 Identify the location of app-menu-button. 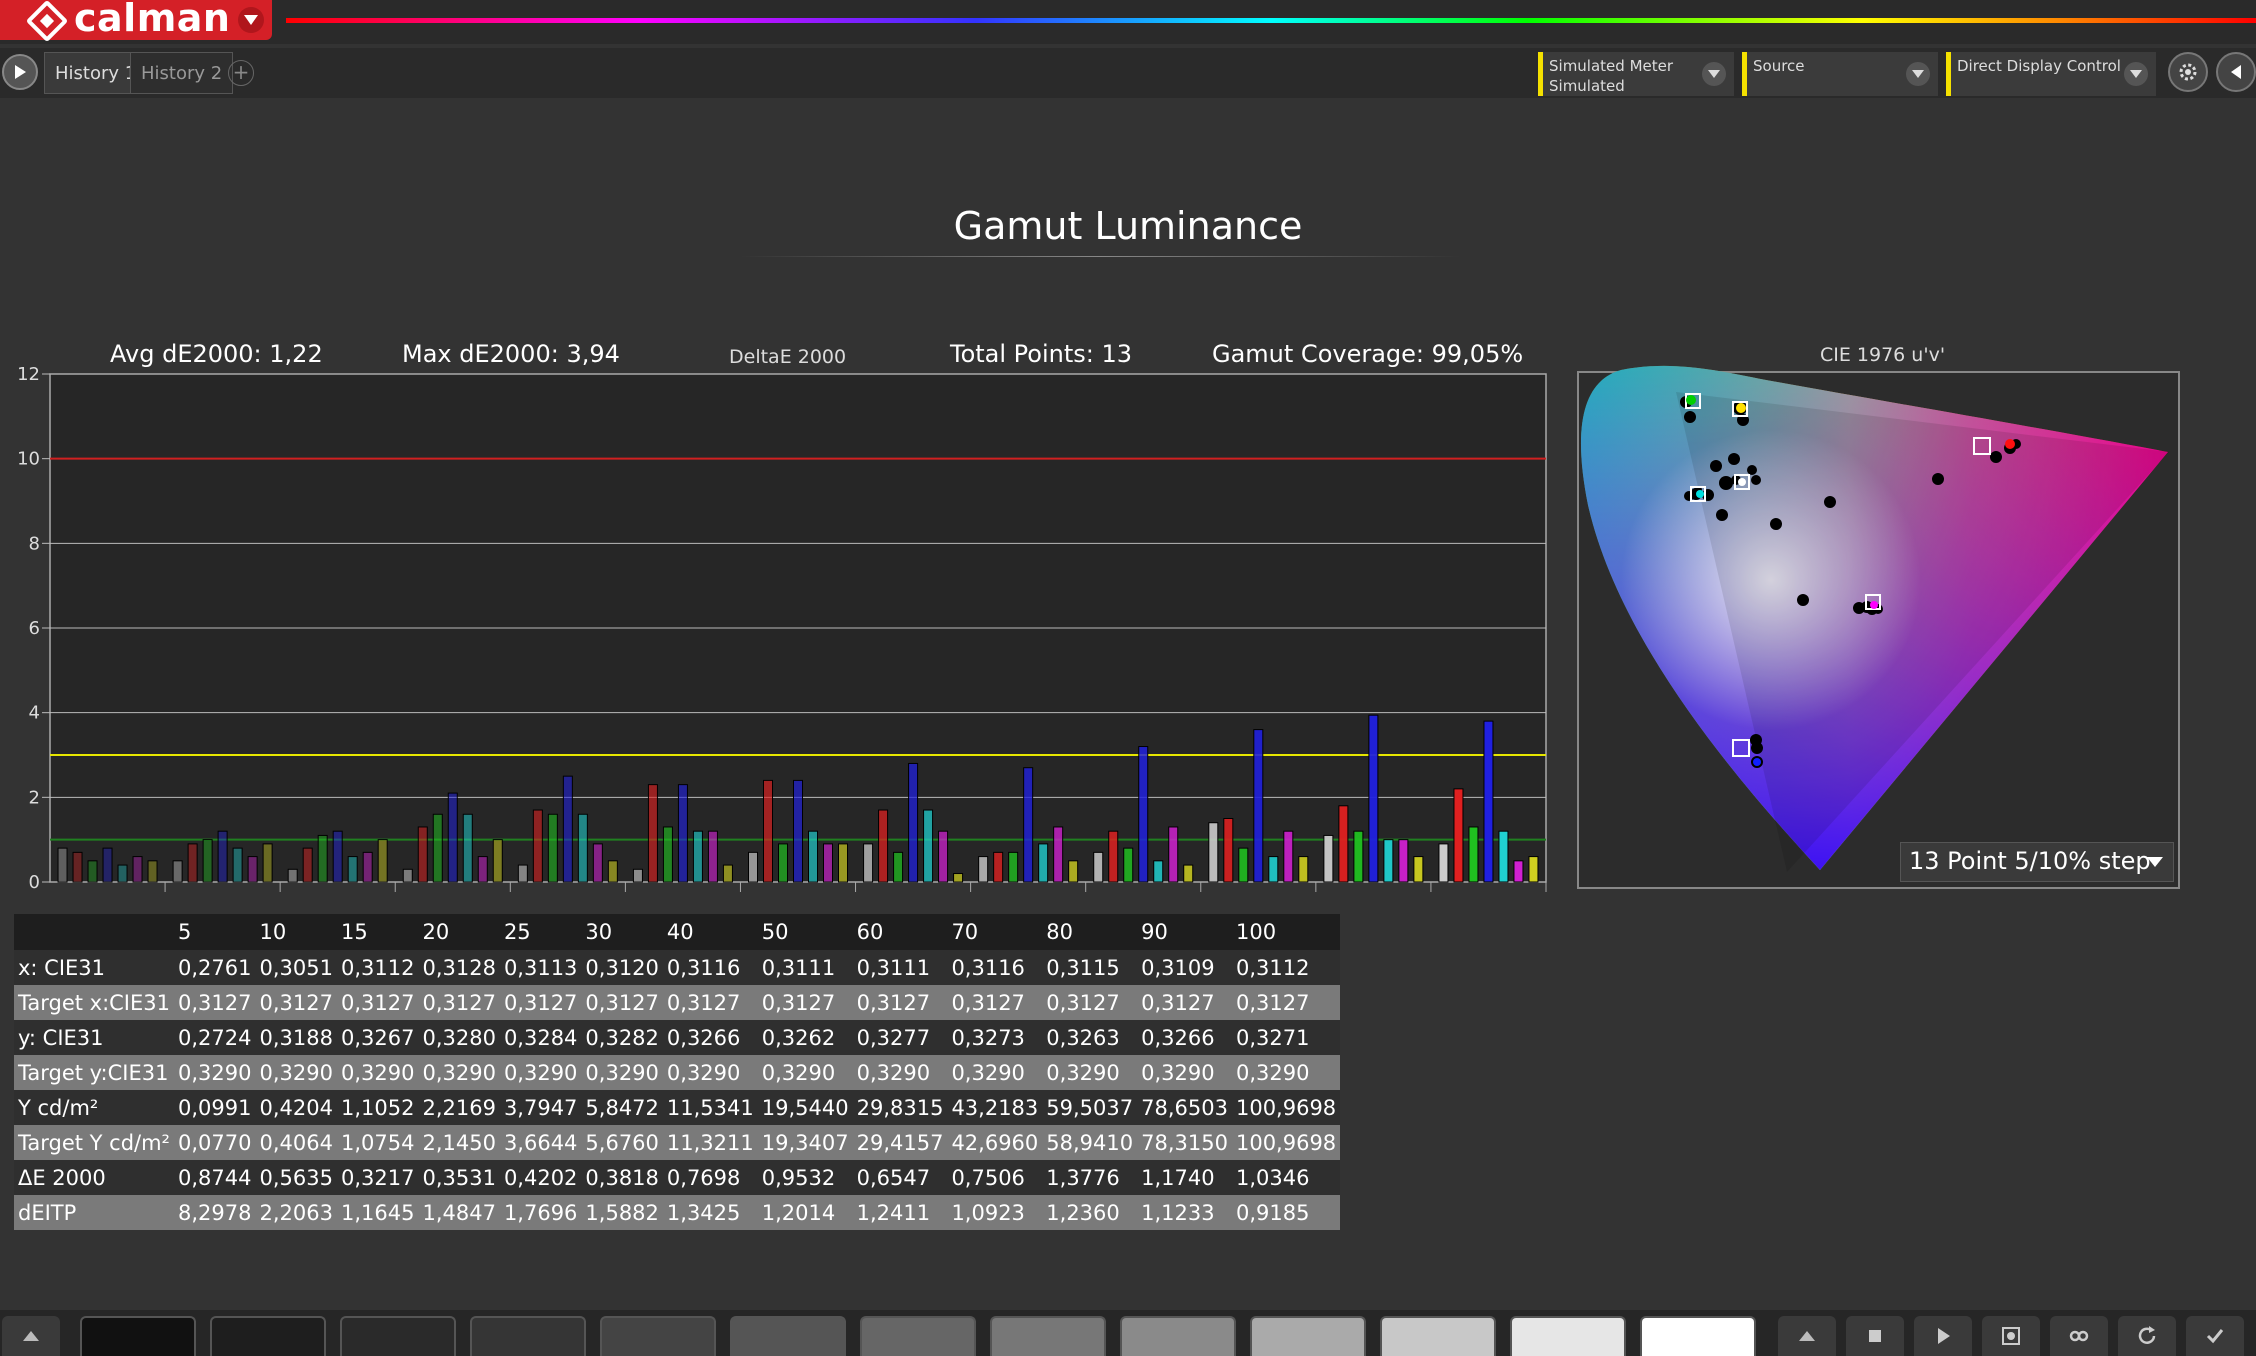
(251, 20).